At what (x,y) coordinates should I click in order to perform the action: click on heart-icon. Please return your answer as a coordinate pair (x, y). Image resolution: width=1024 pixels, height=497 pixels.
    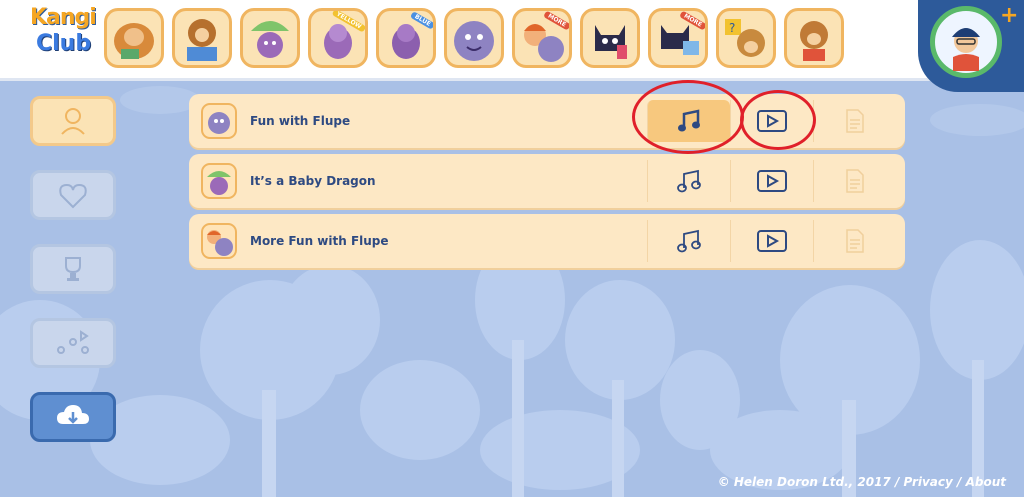
    Looking at the image, I should click on (73, 196).